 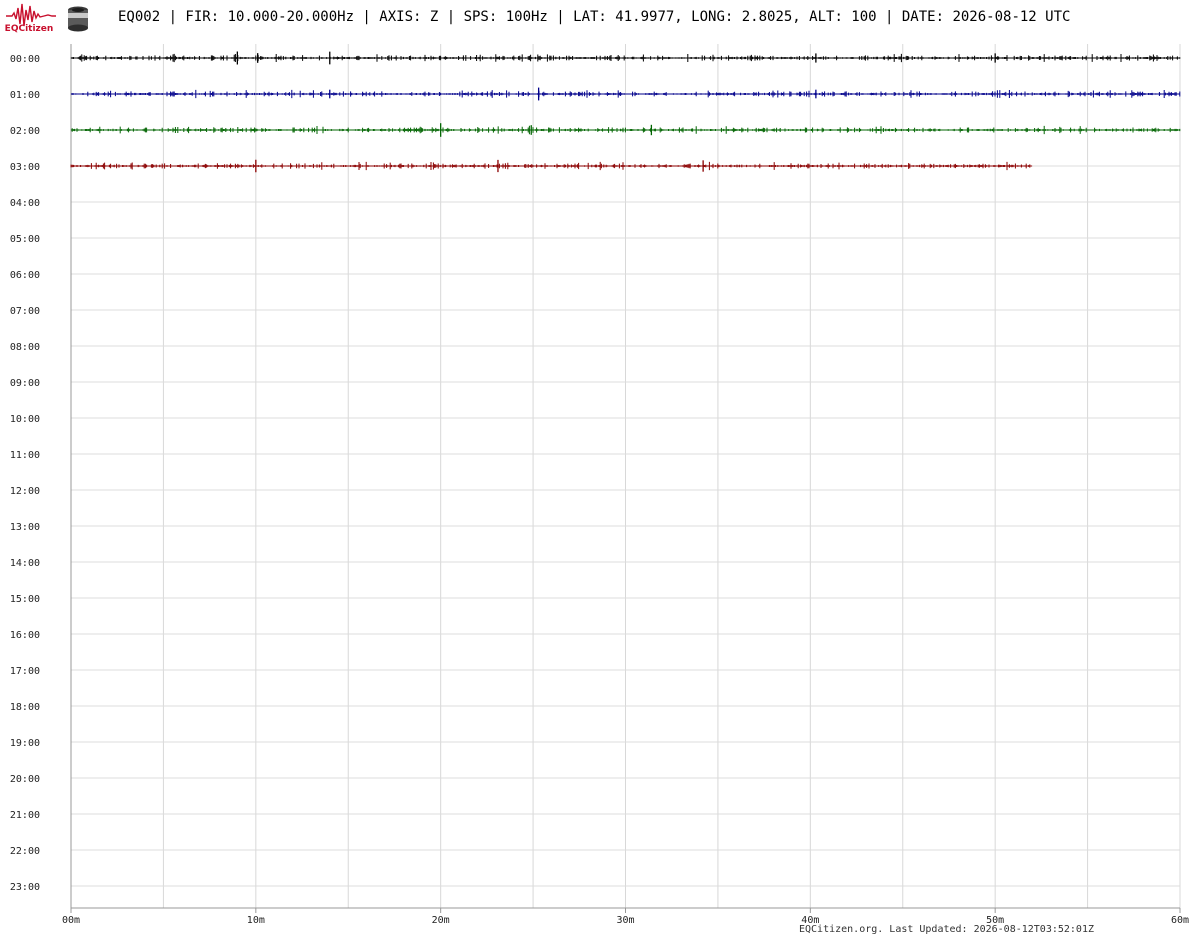 I want to click on x-tick-label: 00m, so click(x=71, y=920).